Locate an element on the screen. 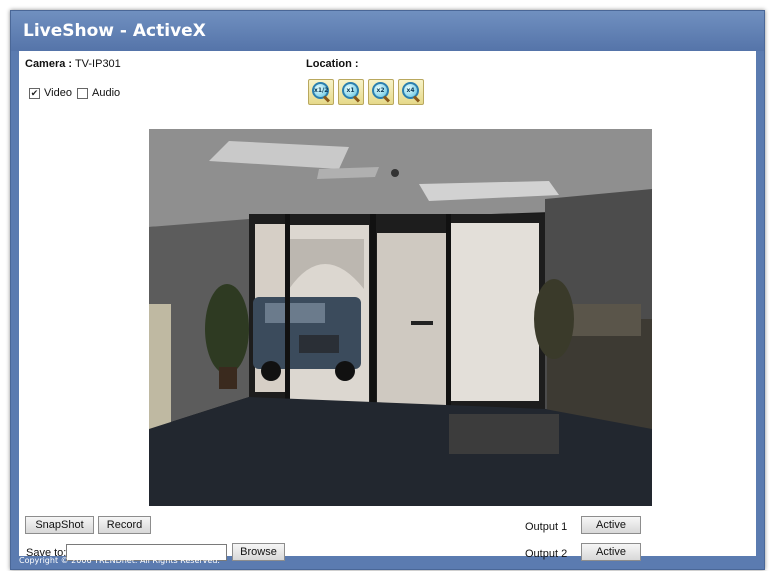  camera-info: Camera : TV-IP301 is located at coordinates (73, 64).